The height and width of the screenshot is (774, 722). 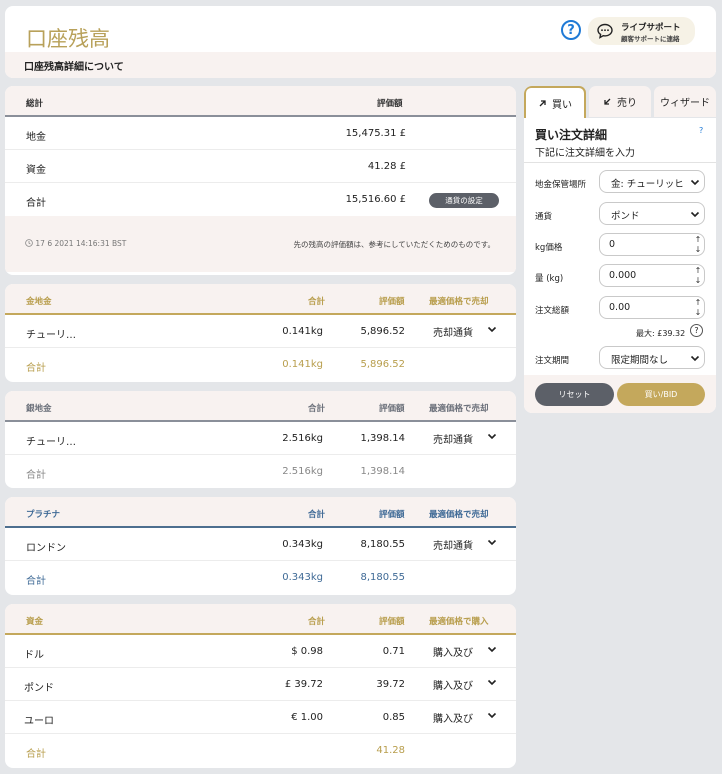 I want to click on platinum-title: プラチナ, so click(x=43, y=515).